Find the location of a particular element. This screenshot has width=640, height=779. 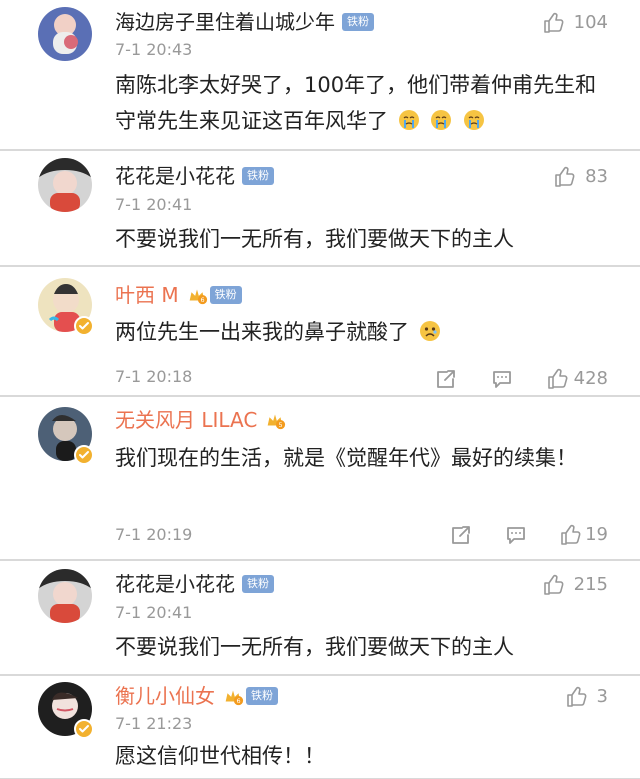

crown-level: 5 is located at coordinates (281, 425).